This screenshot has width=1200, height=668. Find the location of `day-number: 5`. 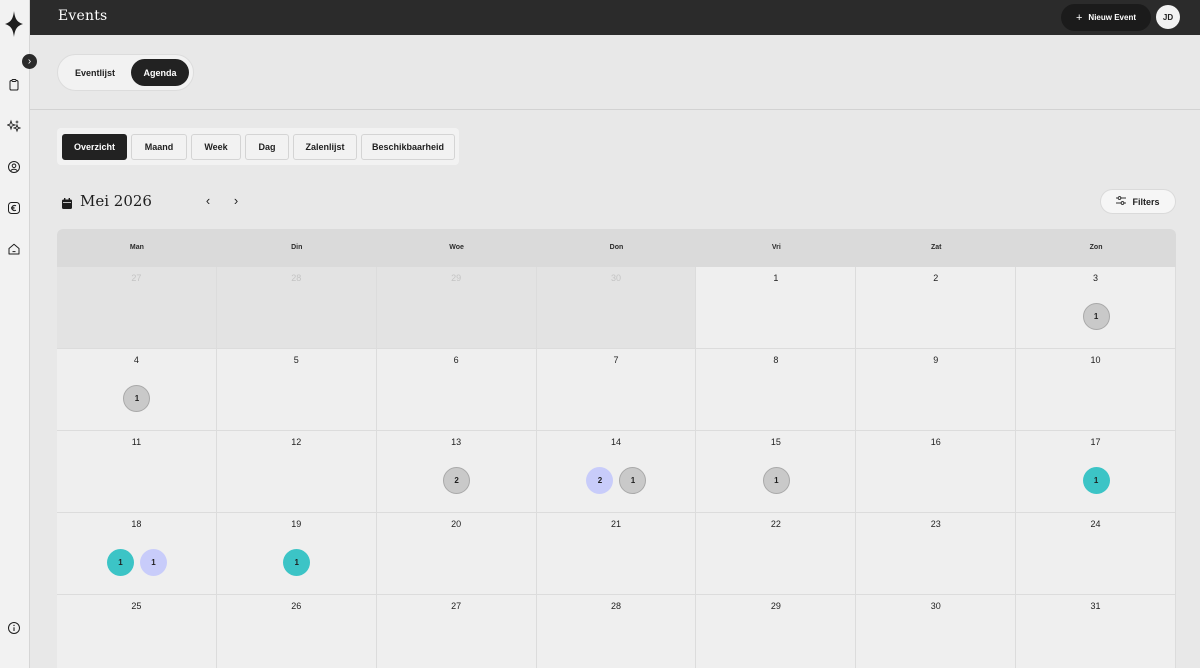

day-number: 5 is located at coordinates (296, 360).